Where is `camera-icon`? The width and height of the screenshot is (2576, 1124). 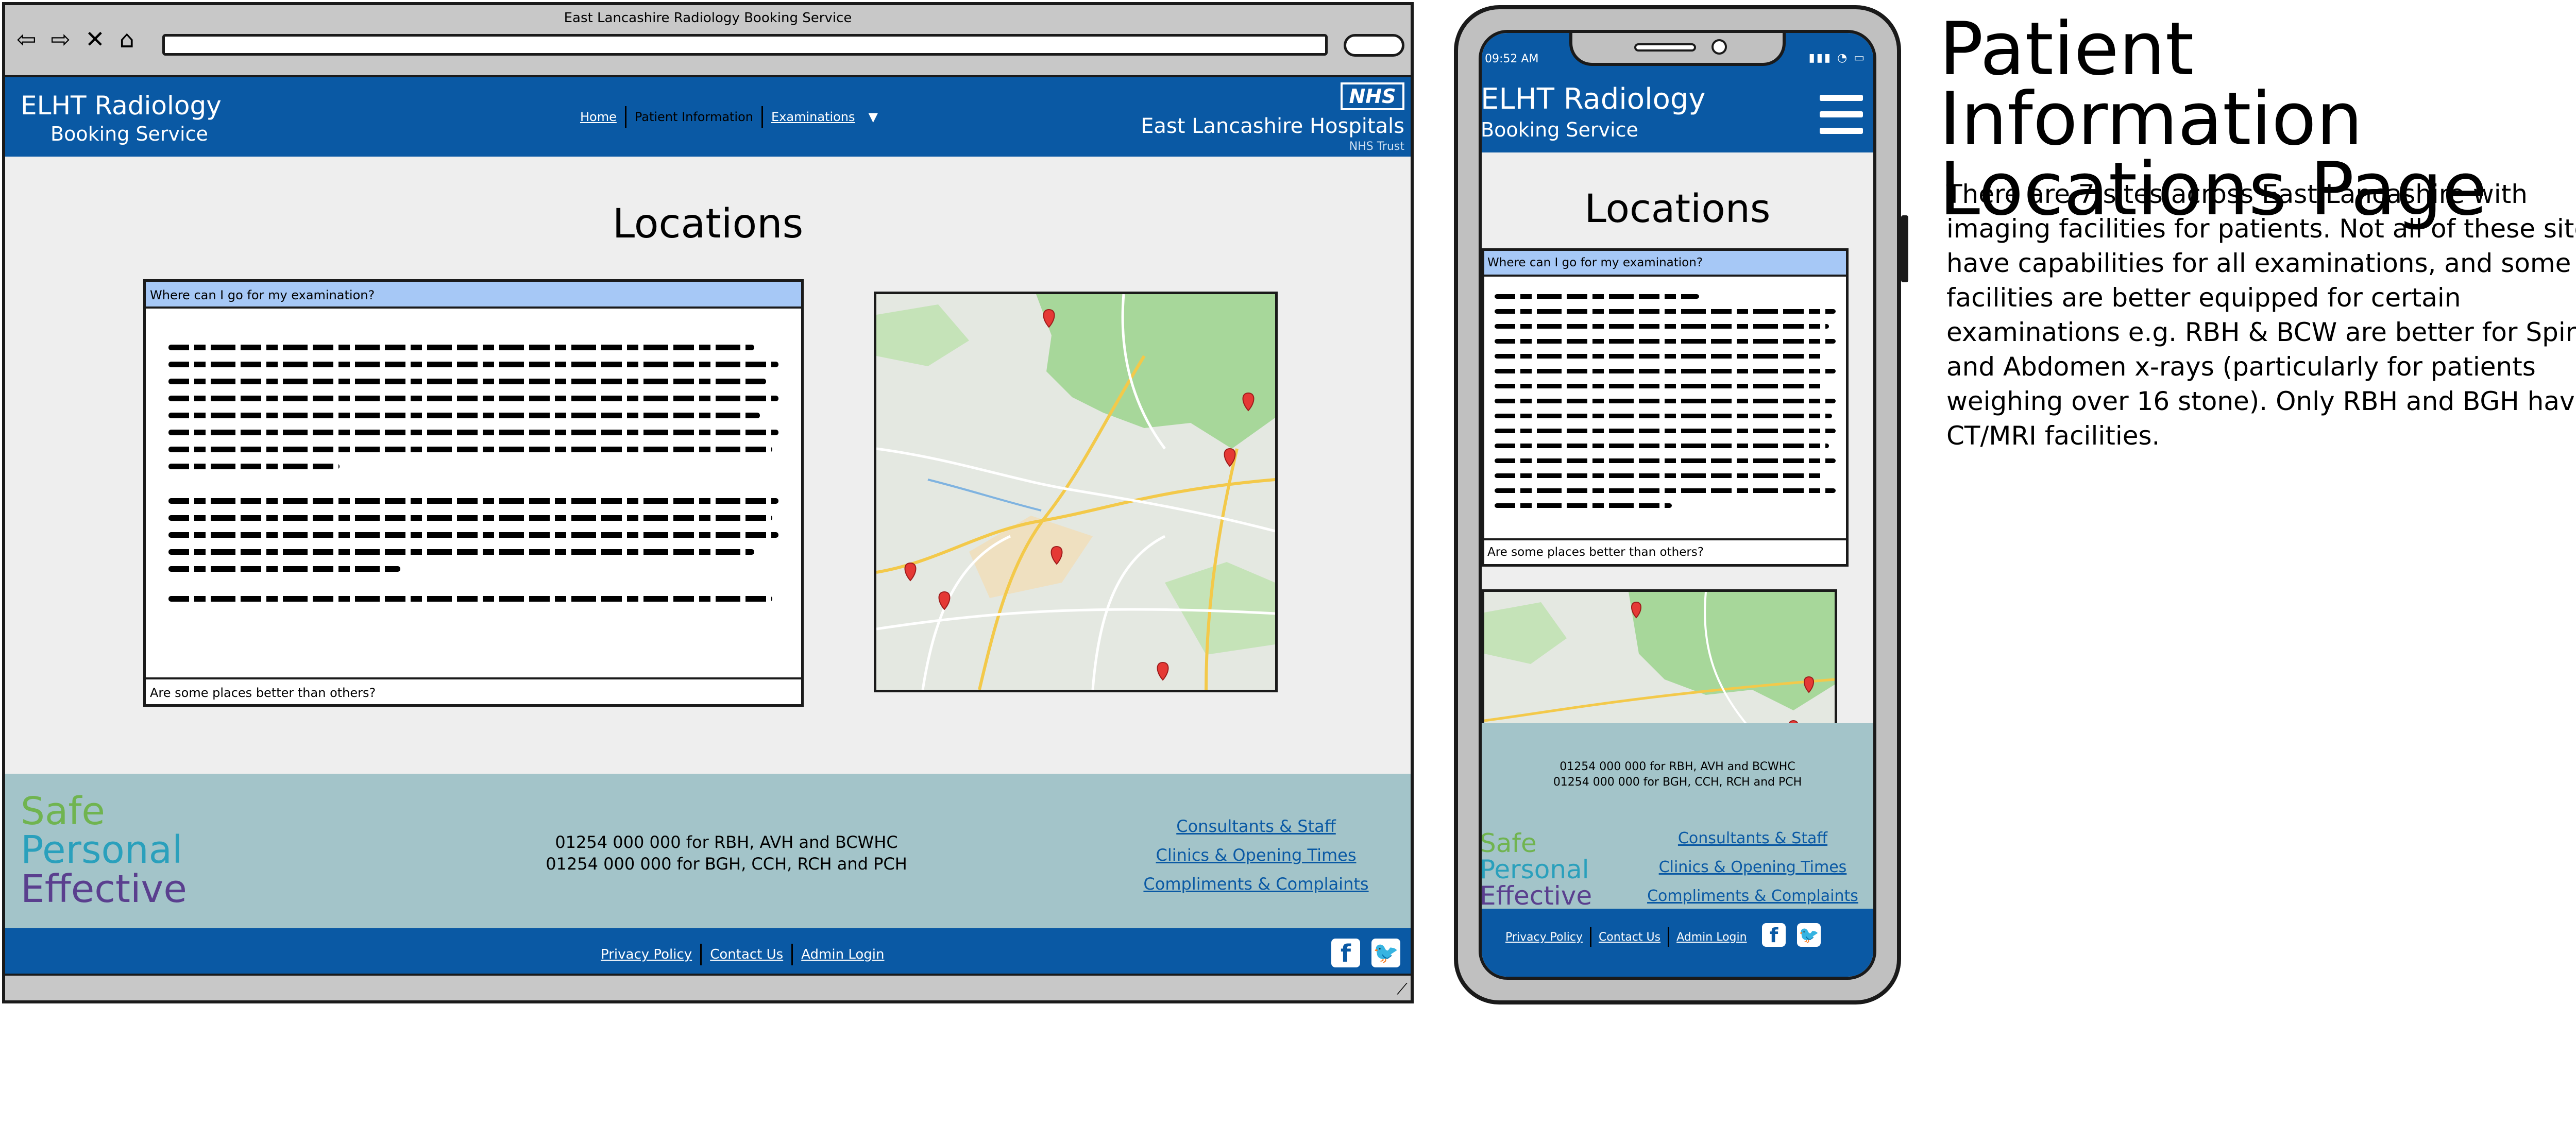
camera-icon is located at coordinates (1719, 47).